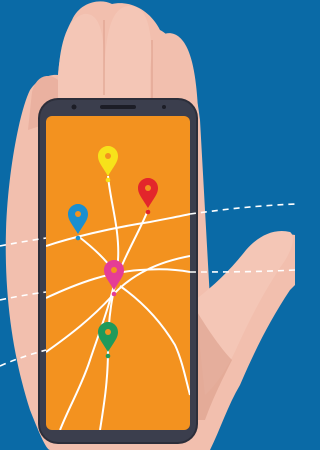 The image size is (320, 450). I want to click on phone-camera, so click(74, 107).